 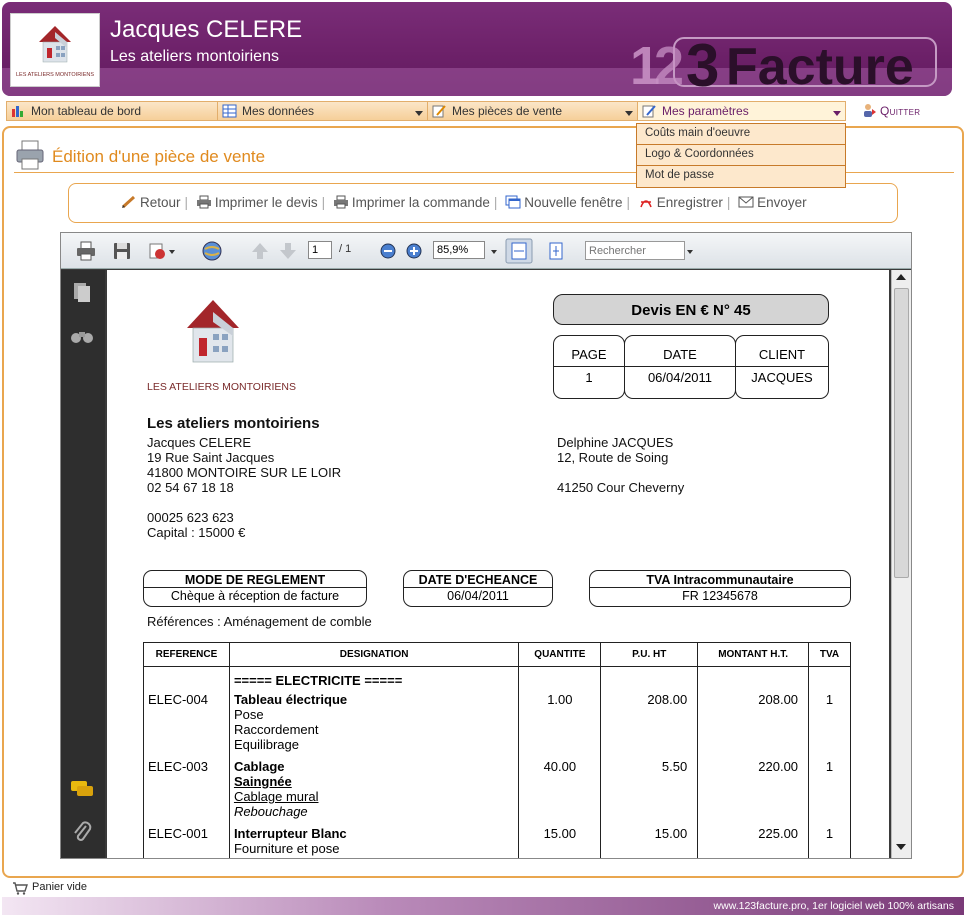 What do you see at coordinates (82, 292) in the screenshot?
I see `pages-icon` at bounding box center [82, 292].